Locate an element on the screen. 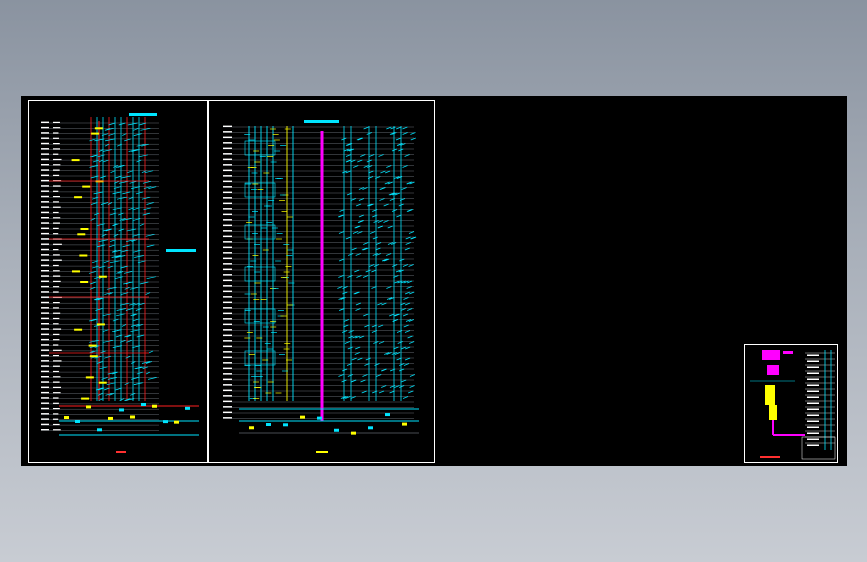  tank-symbol is located at coordinates (773, 412).